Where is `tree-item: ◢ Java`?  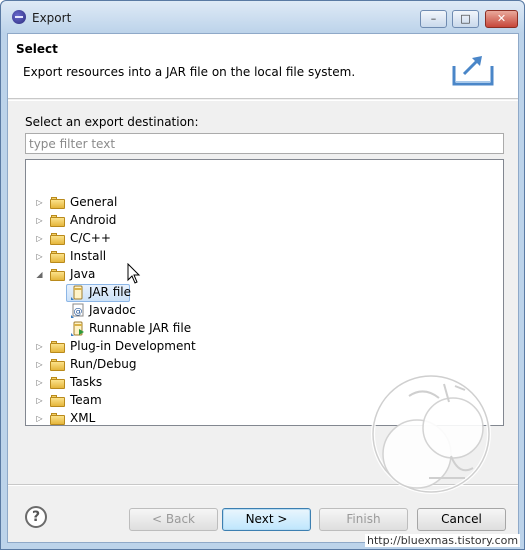
tree-item: ◢ Java is located at coordinates (264, 275).